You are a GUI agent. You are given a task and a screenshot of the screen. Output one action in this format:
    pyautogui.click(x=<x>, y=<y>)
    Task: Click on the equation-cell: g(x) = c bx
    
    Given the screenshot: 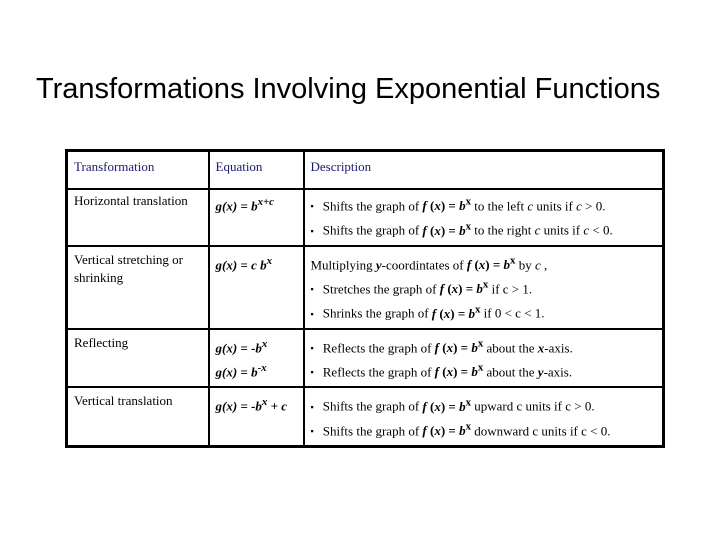 What is the action you would take?
    pyautogui.click(x=256, y=287)
    